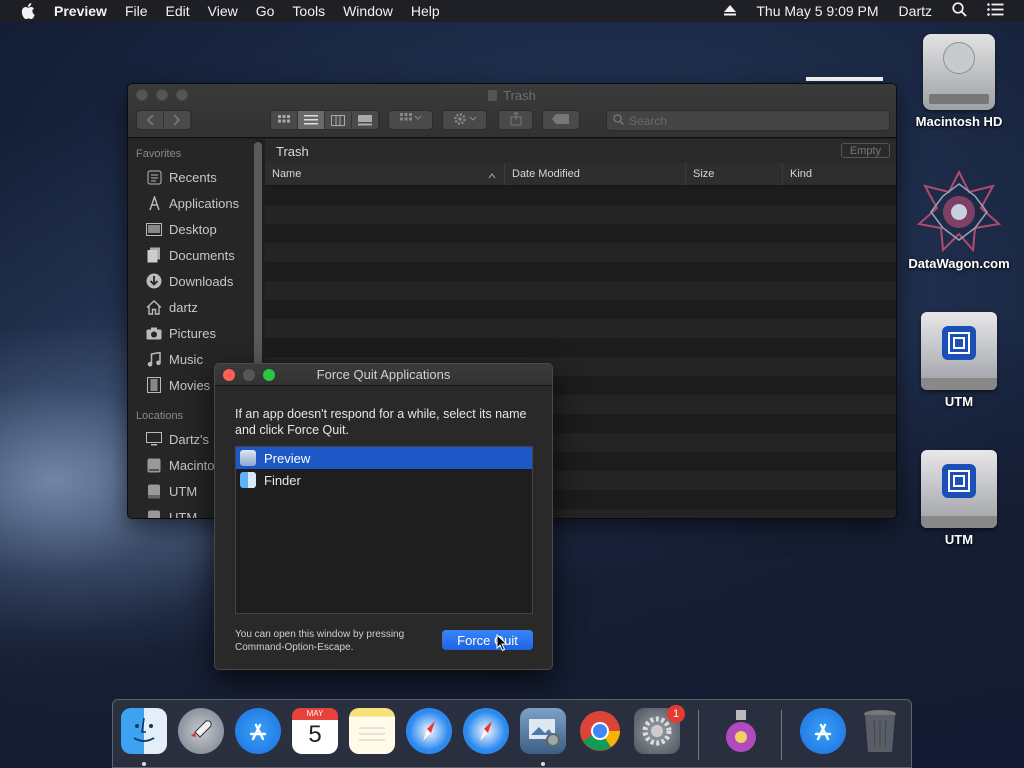  I want to click on drive-vents, so click(959, 99).